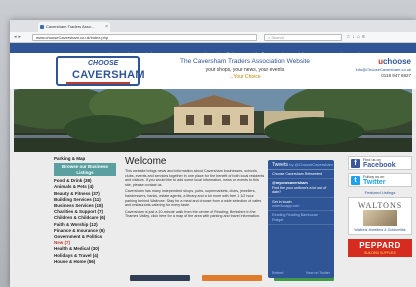 The height and width of the screenshot is (287, 416). What do you see at coordinates (364, 37) in the screenshot?
I see `menu-icon: ≡` at bounding box center [364, 37].